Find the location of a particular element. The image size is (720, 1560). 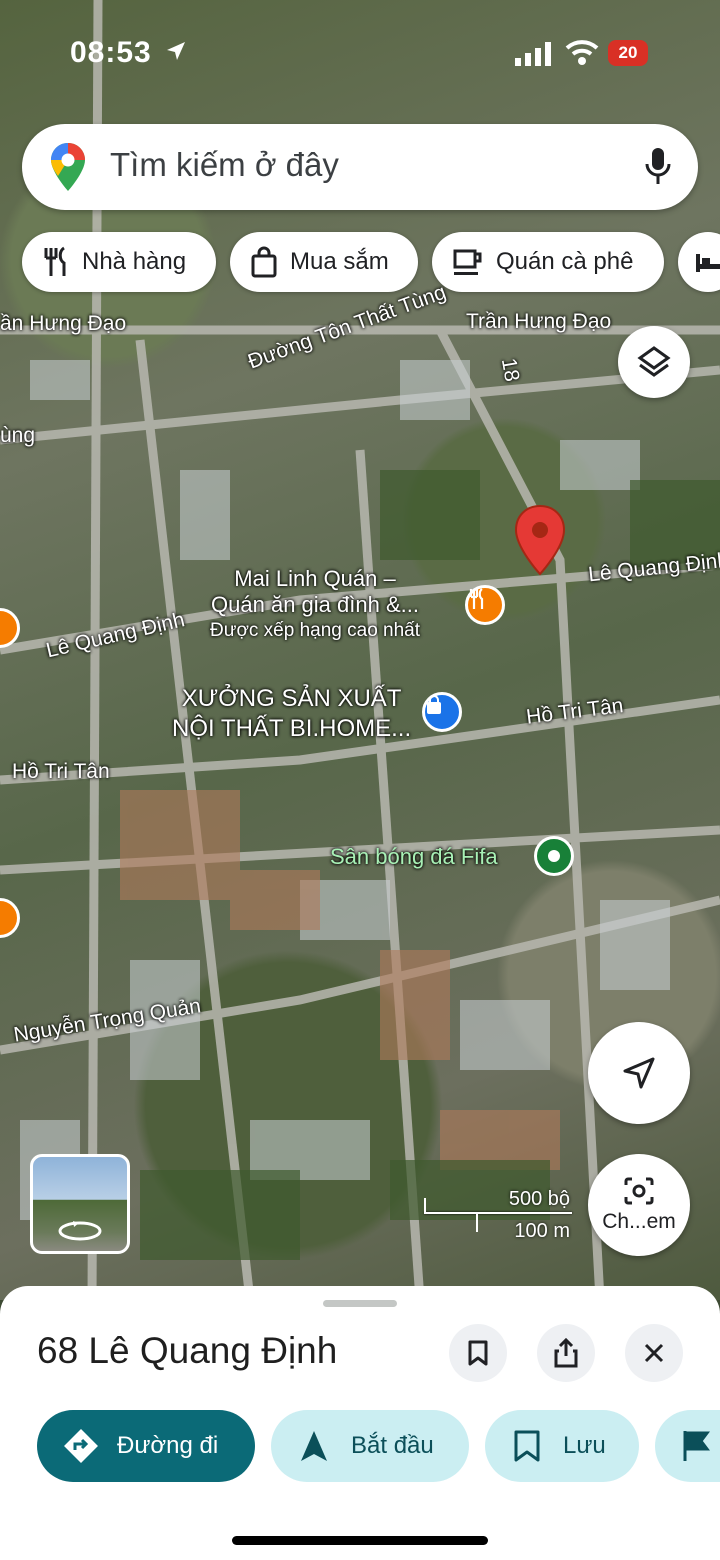

label-button is located at coordinates (687, 1446).